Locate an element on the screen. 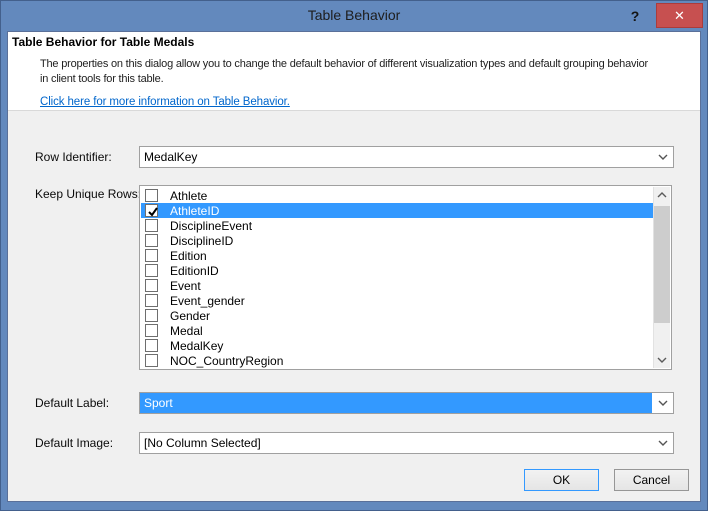  list-item: Event_gender is located at coordinates (397, 300).